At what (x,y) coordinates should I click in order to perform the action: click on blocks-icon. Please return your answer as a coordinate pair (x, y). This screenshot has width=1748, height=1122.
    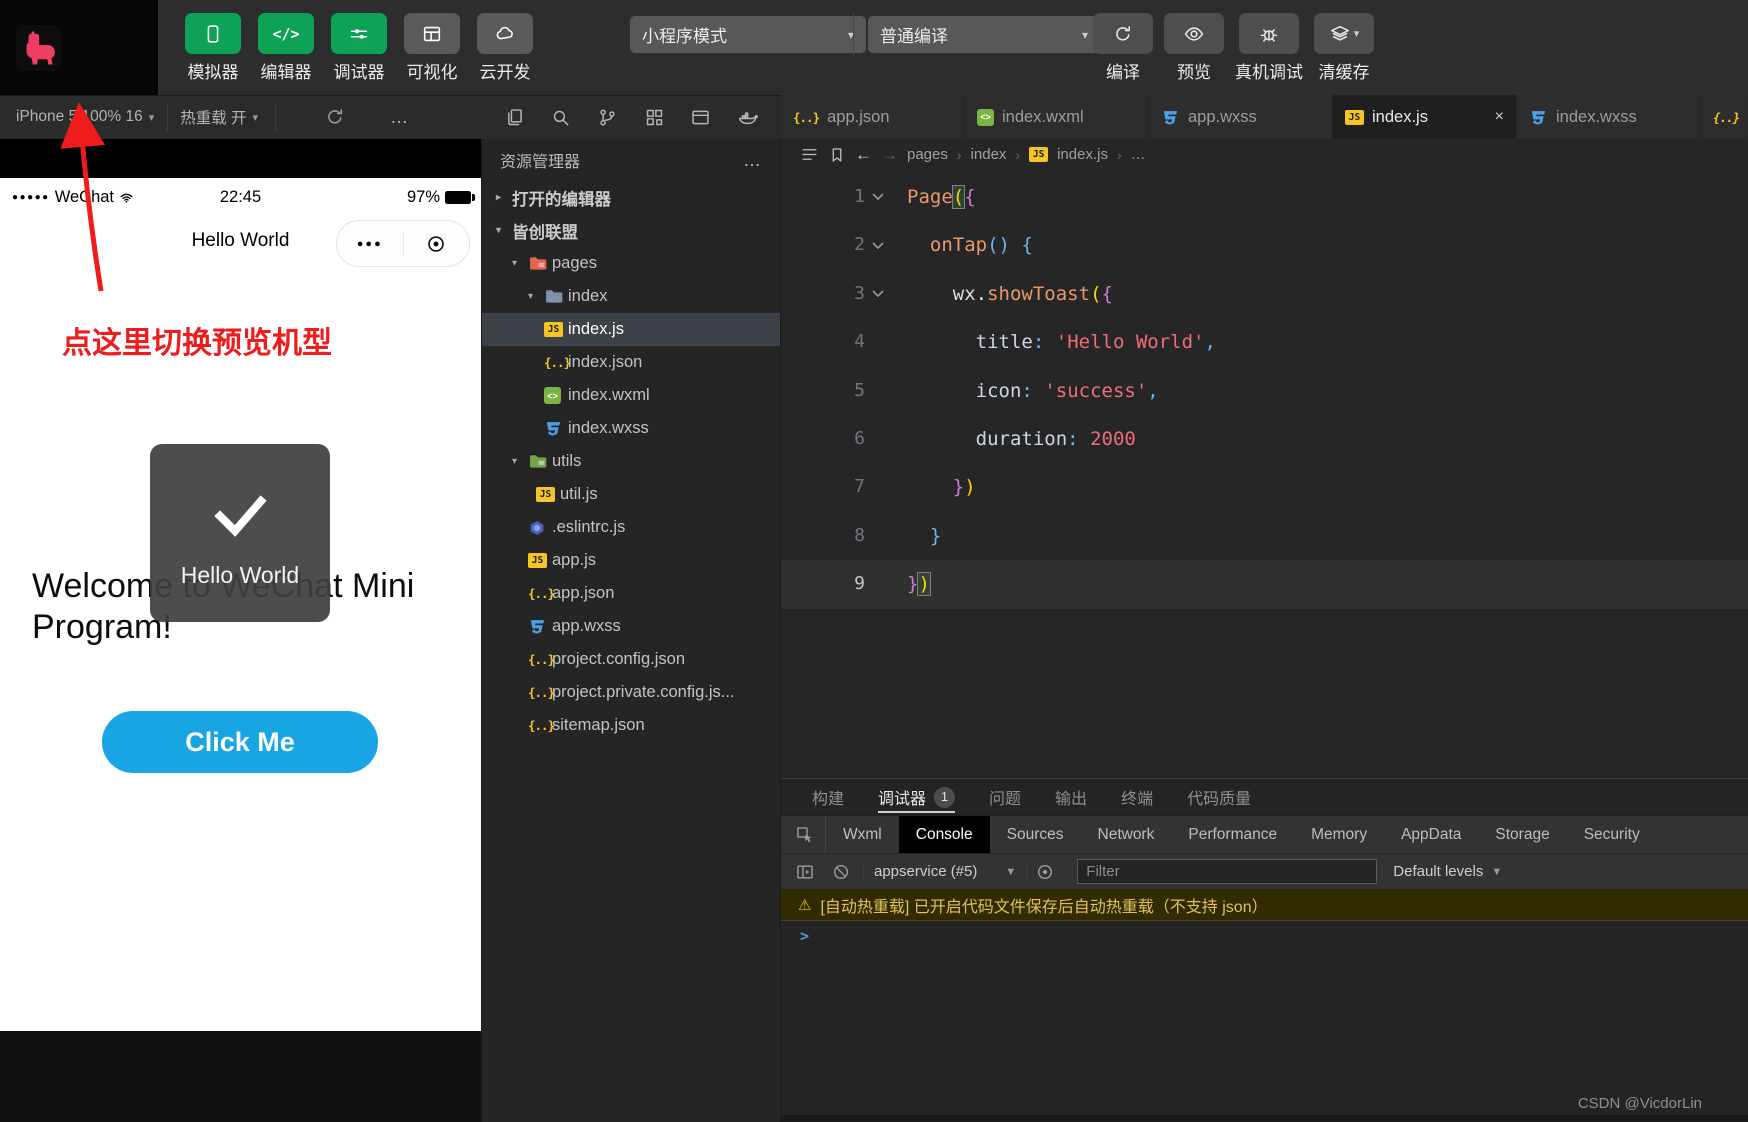
    Looking at the image, I should click on (654, 117).